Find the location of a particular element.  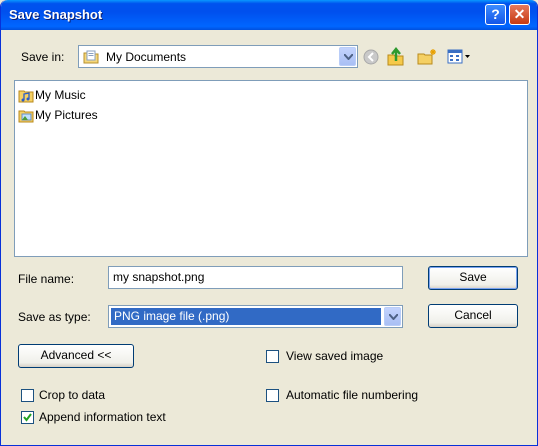

save-button: Save is located at coordinates (473, 278).